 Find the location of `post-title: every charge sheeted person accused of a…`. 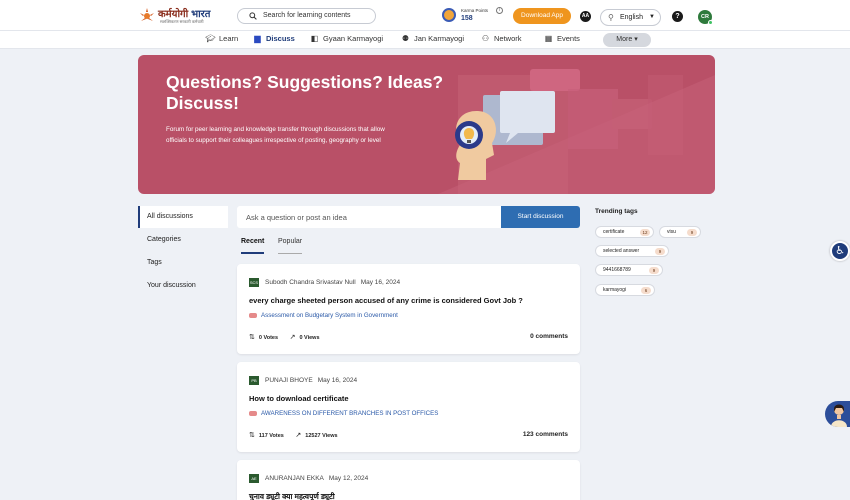

post-title: every charge sheeted person accused of a… is located at coordinates (386, 300).